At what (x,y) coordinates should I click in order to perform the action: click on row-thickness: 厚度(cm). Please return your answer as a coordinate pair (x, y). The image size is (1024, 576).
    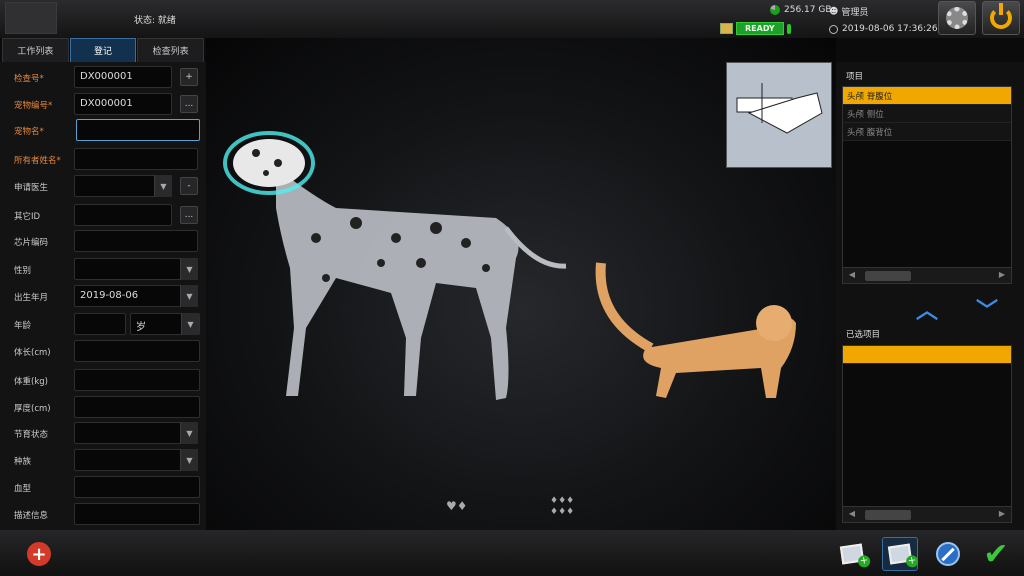
    Looking at the image, I should click on (103, 407).